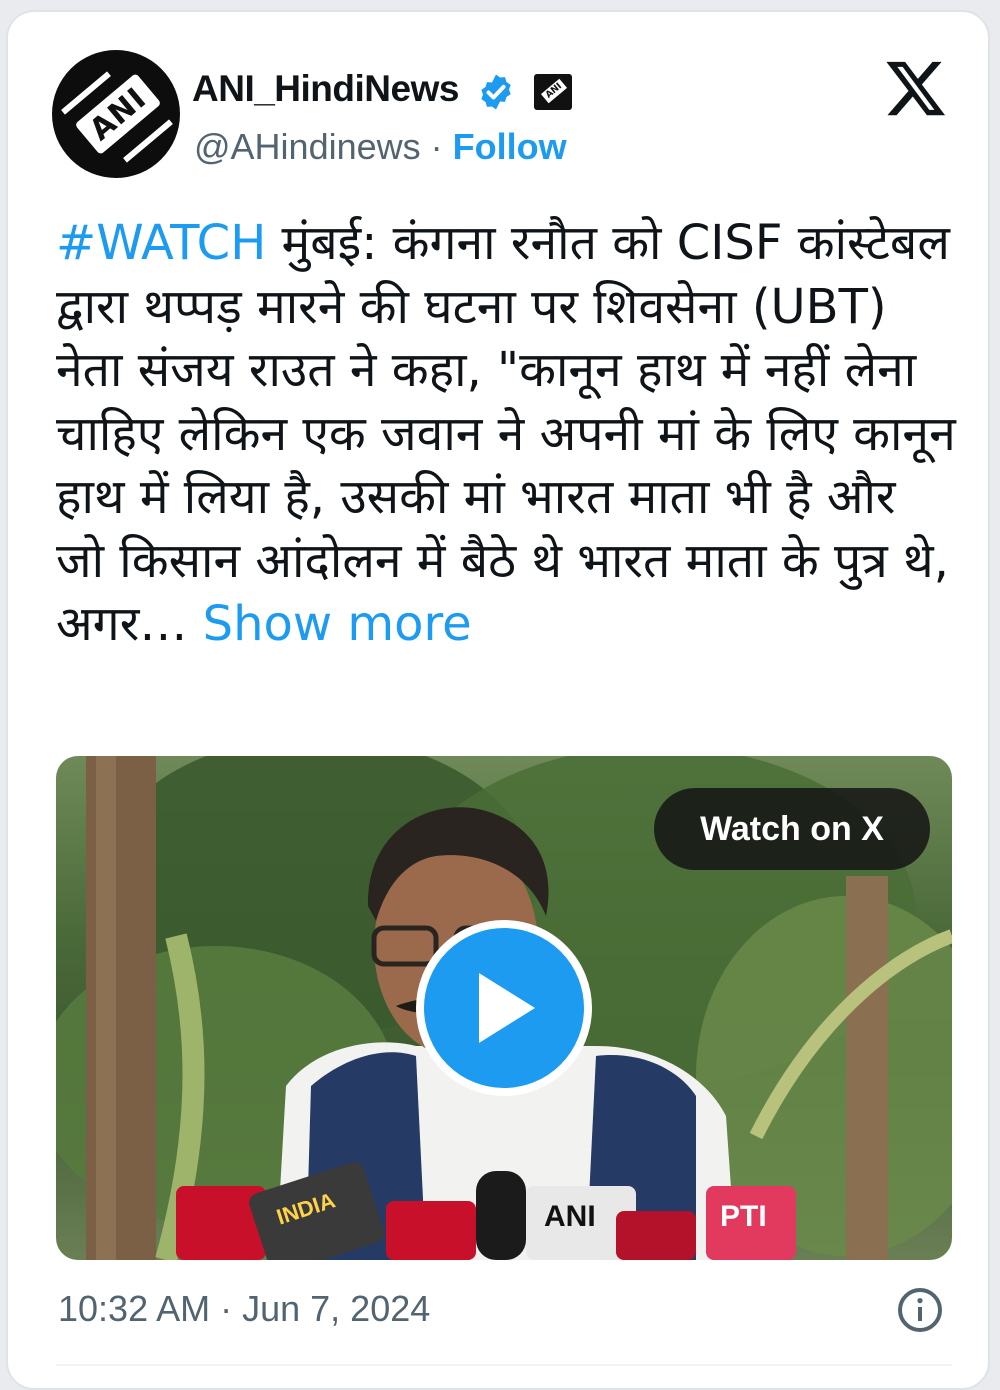 Image resolution: width=1000 pixels, height=1390 pixels. What do you see at coordinates (743, 1216) in the screenshot?
I see `mic-label: PTI` at bounding box center [743, 1216].